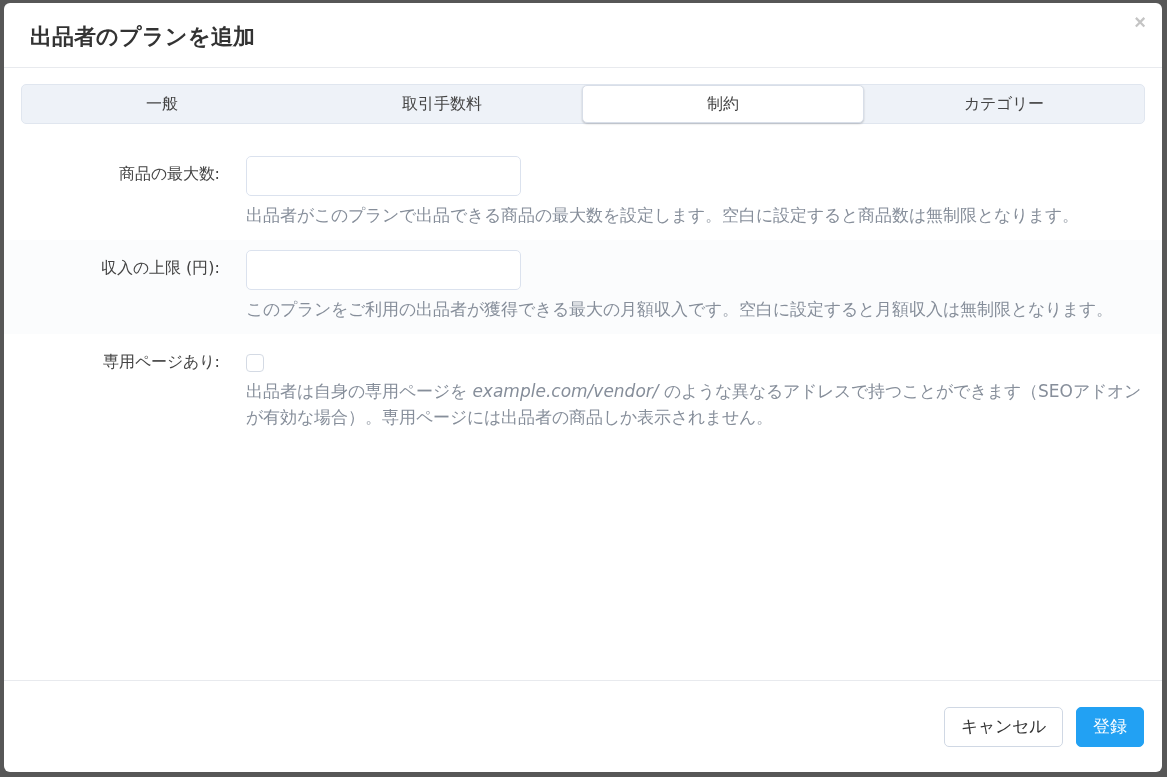 The height and width of the screenshot is (777, 1167). Describe the element at coordinates (680, 309) in the screenshot. I see `help-text: このプランをご利用の出品者が獲得できる最大の月額収入です。空白に設定すると月額収入は無制限となります。` at that location.